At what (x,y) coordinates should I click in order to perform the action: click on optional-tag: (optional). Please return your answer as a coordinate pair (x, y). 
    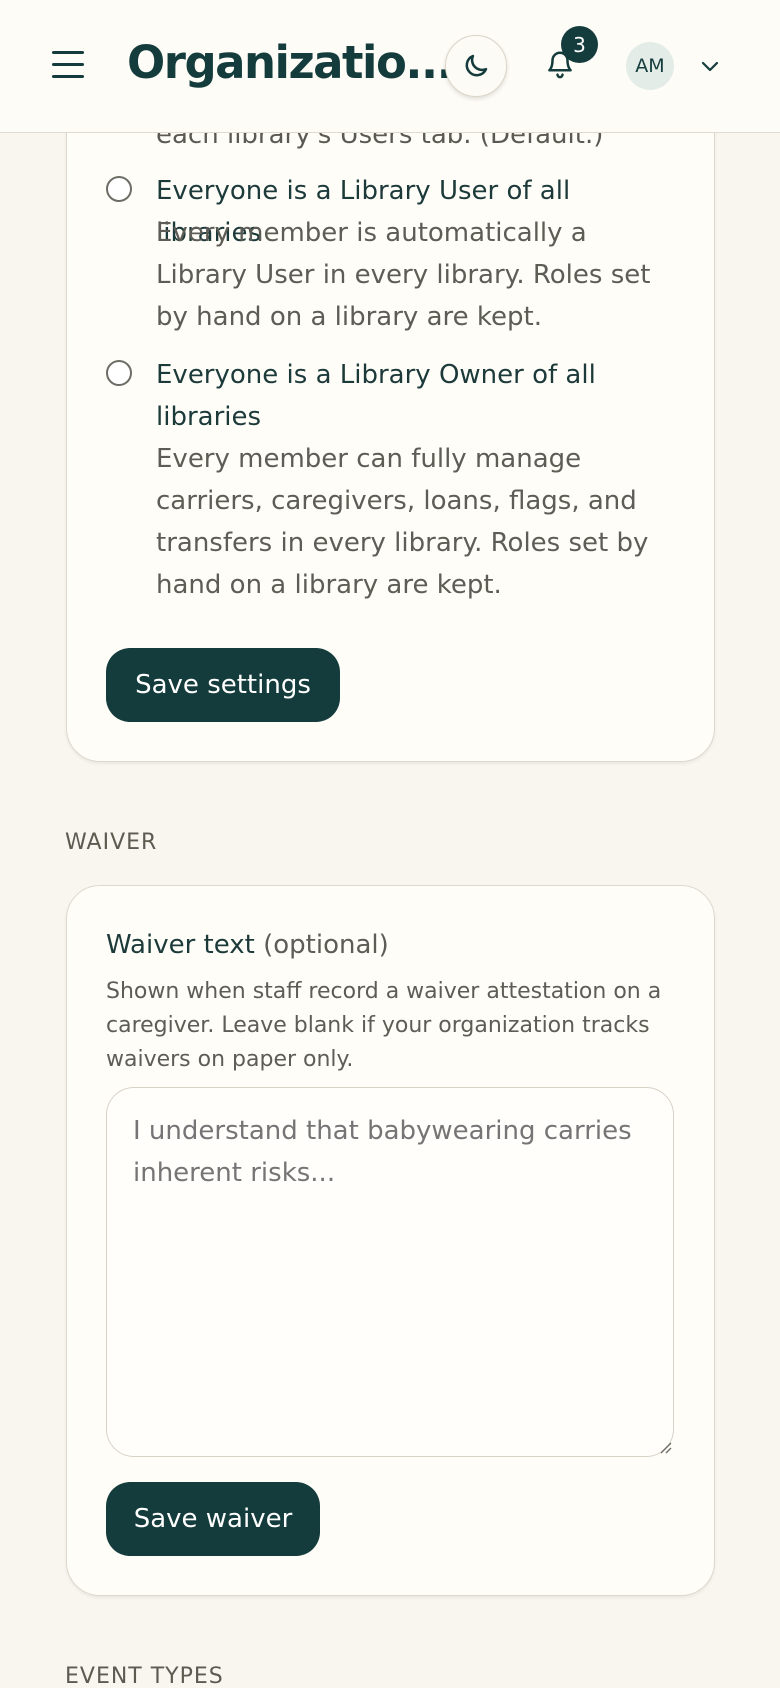
    Looking at the image, I should click on (326, 945).